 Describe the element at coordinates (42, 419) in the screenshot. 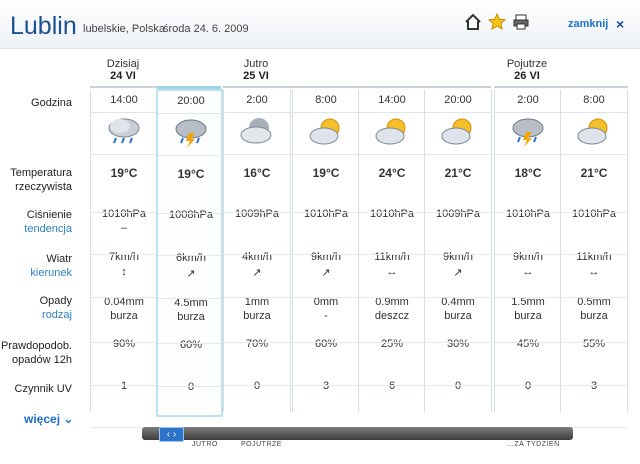

I see `more-label: więcej` at that location.